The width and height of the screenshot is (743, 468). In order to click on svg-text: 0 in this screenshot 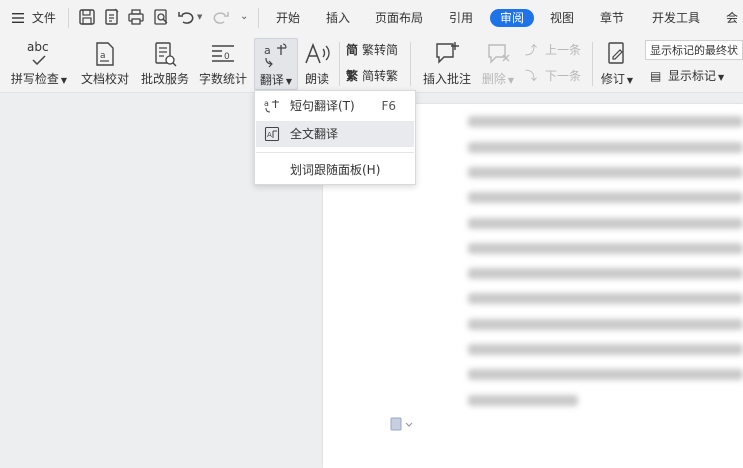, I will do `click(227, 57)`.